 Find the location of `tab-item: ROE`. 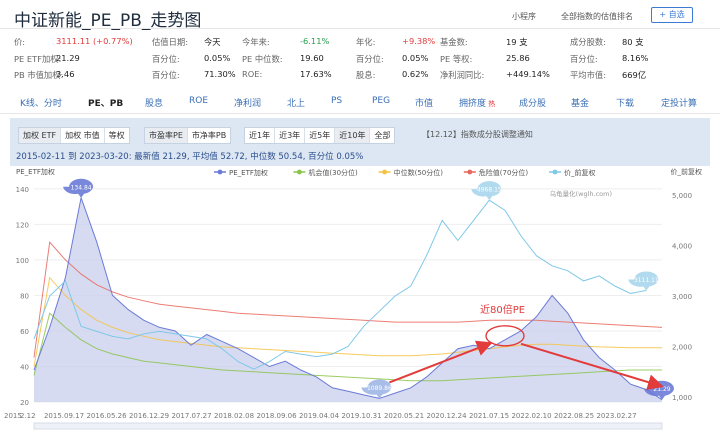

tab-item: ROE is located at coordinates (198, 101).